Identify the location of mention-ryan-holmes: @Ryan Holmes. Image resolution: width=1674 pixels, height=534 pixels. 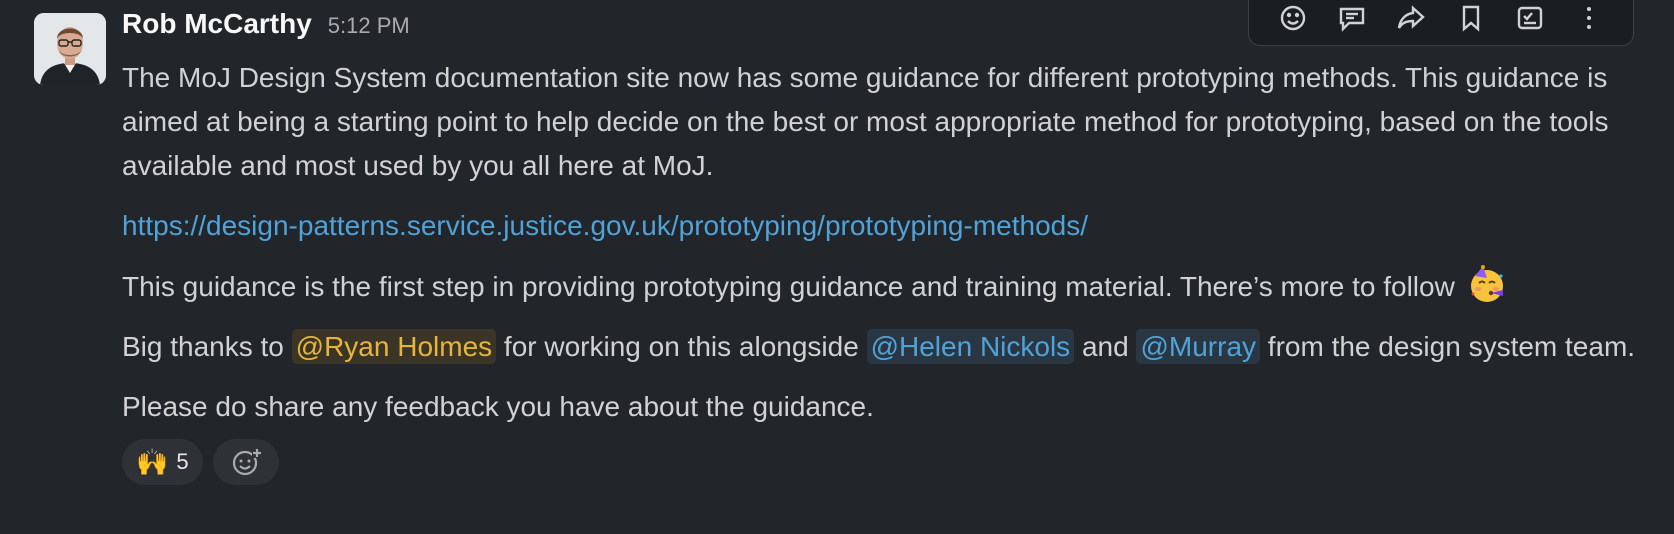
(394, 346).